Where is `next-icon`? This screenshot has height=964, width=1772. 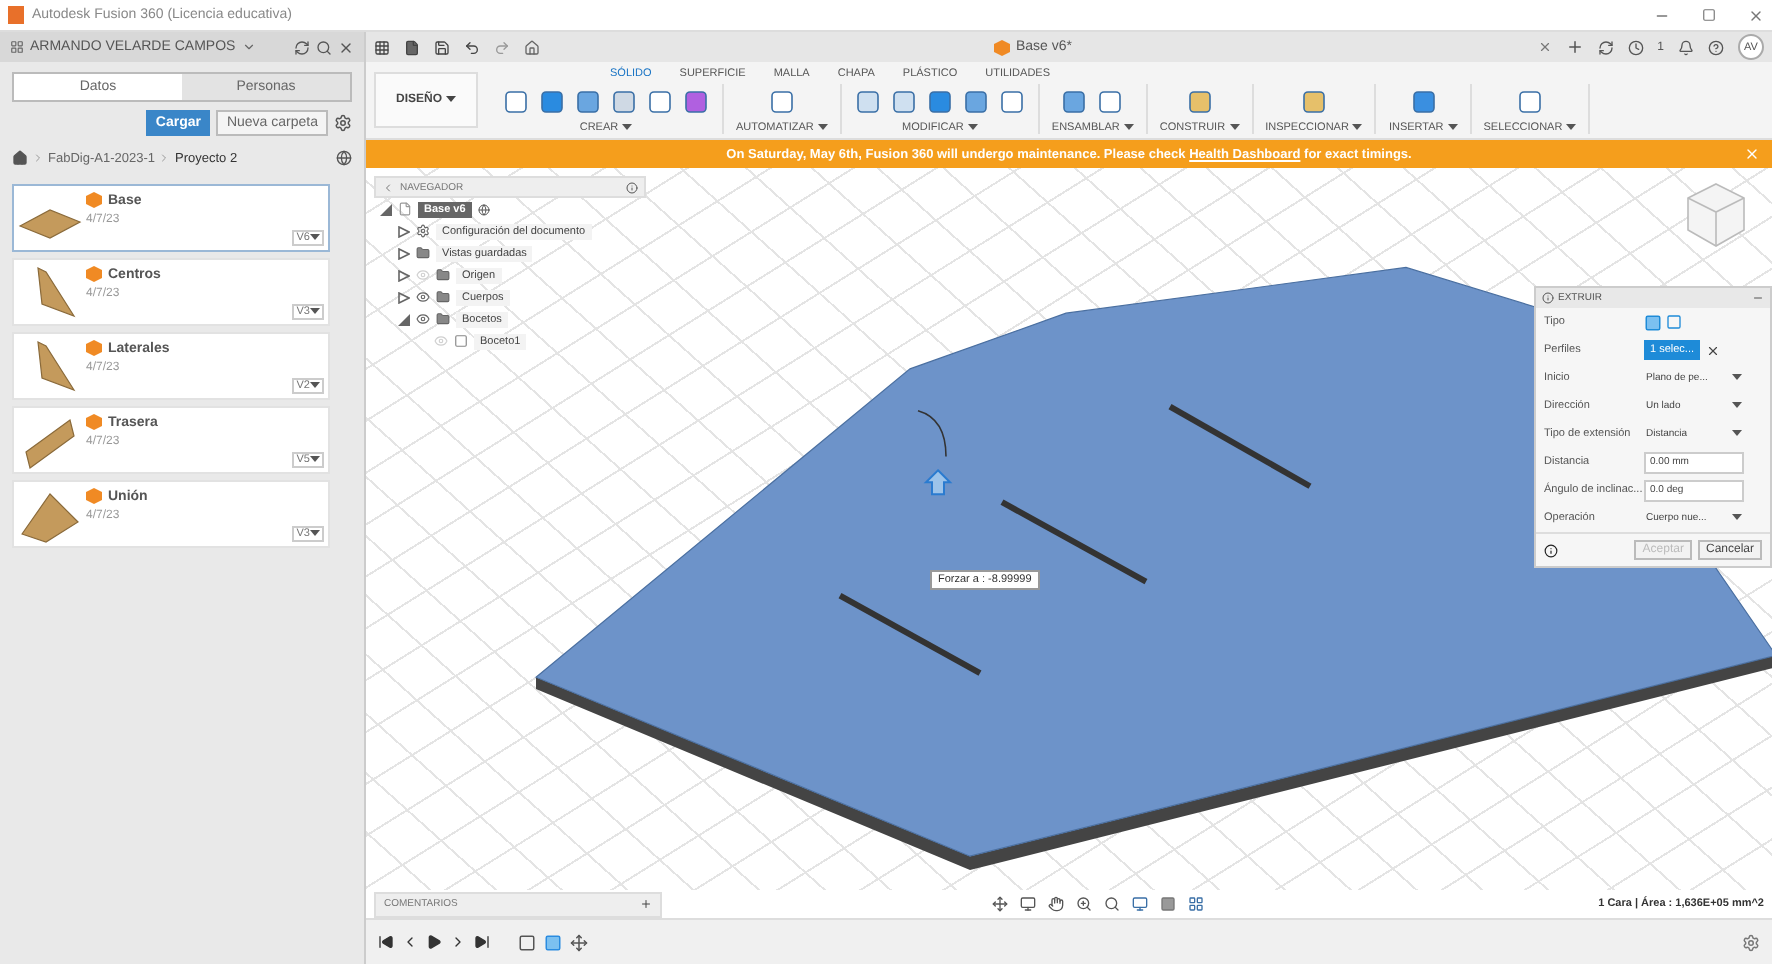
next-icon is located at coordinates (458, 942).